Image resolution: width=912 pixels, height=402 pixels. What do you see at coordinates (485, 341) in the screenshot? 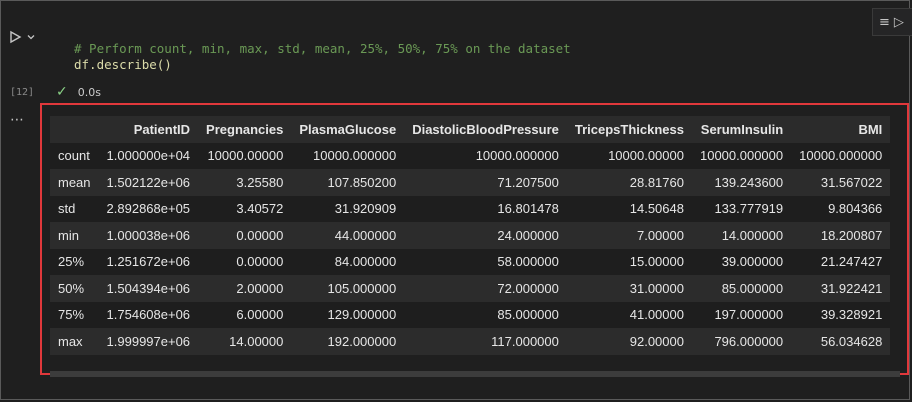
I see `table-cell: 117.000000` at bounding box center [485, 341].